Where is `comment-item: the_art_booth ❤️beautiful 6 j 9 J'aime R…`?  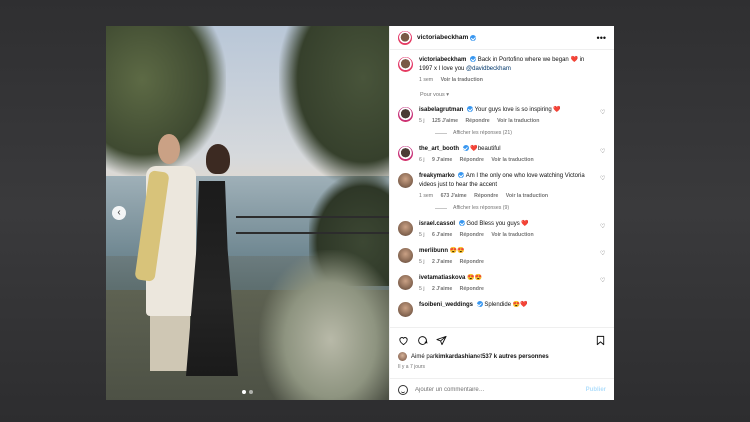
comment-item: the_art_booth ❤️beautiful 6 j 9 J'aime R… is located at coordinates (502, 154).